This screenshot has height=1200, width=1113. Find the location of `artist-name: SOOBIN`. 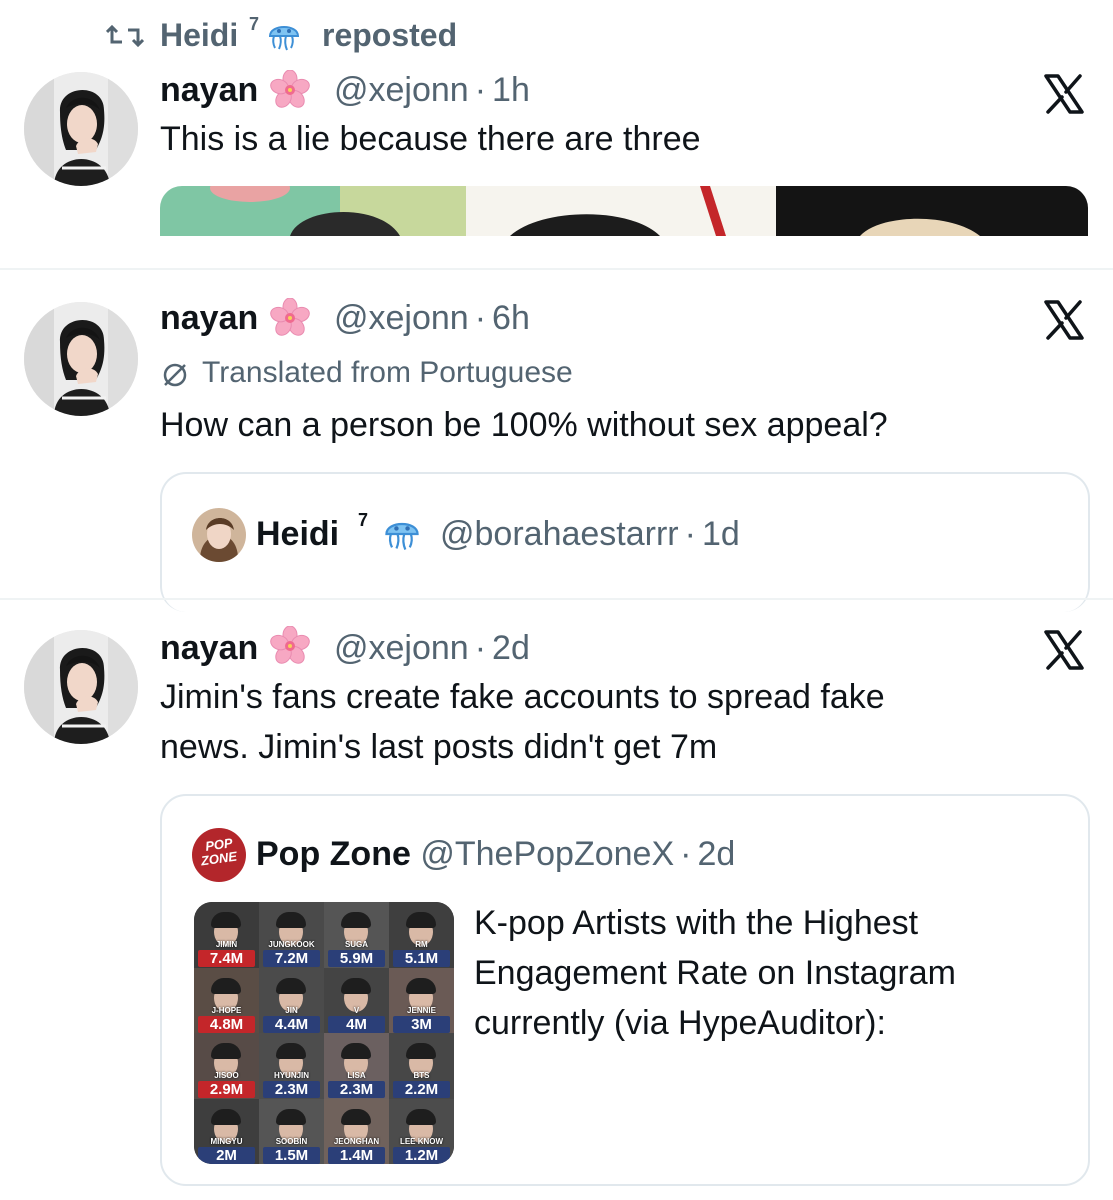

artist-name: SOOBIN is located at coordinates (291, 1141).